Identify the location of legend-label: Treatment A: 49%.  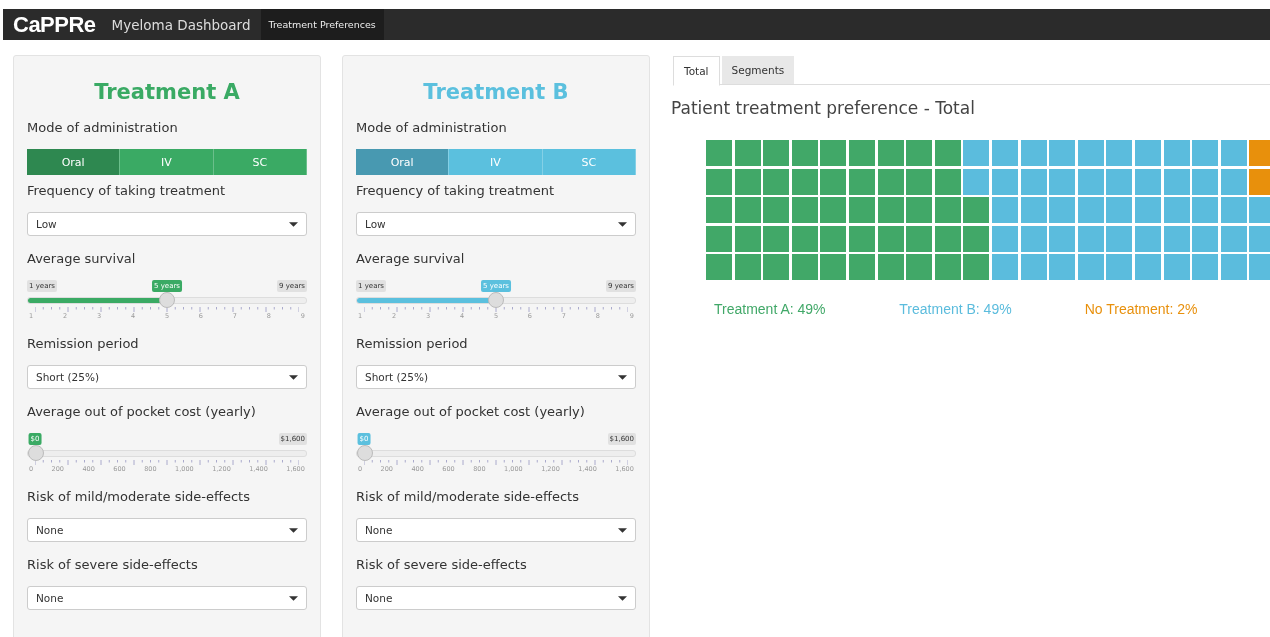
(770, 308).